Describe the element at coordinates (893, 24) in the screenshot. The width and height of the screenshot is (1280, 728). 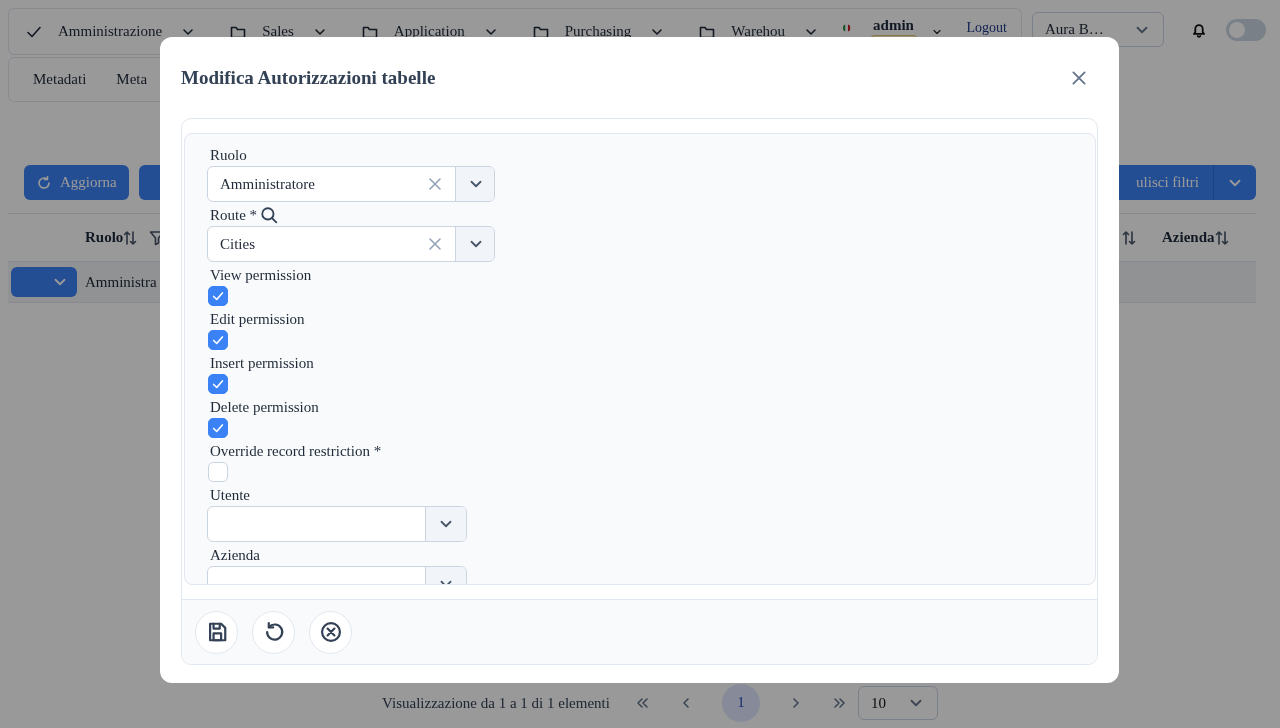
I see `user-name: admin` at that location.